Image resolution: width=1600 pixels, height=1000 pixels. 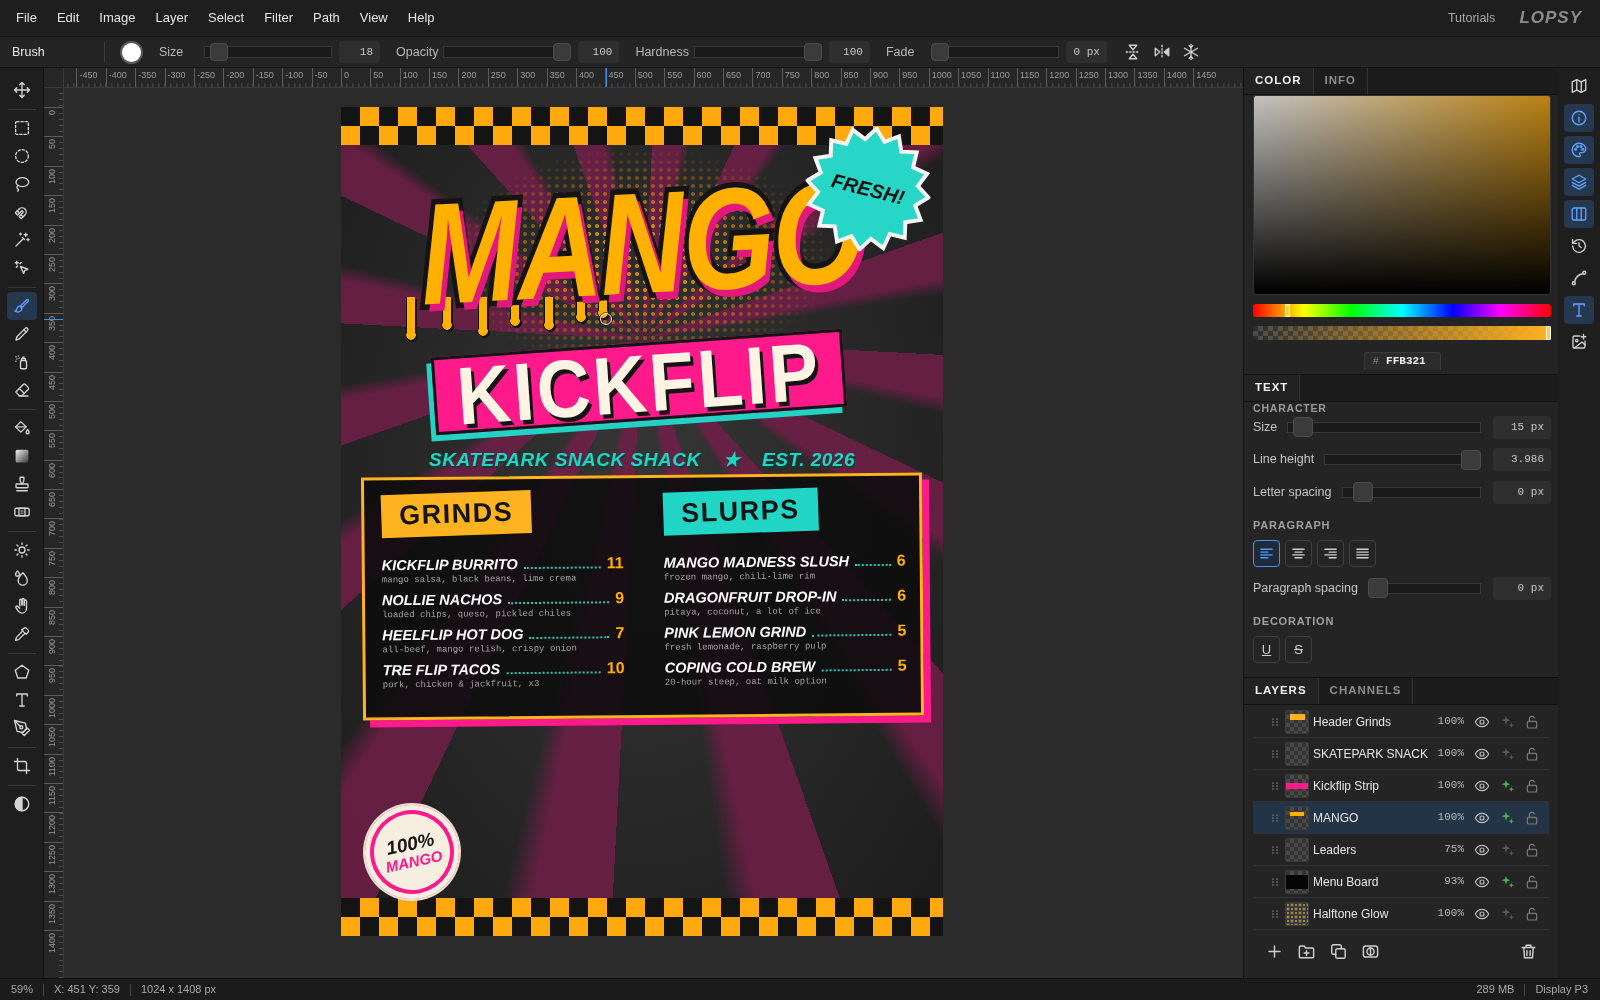 I want to click on layer-row: MANGO 100%, so click(x=1401, y=818).